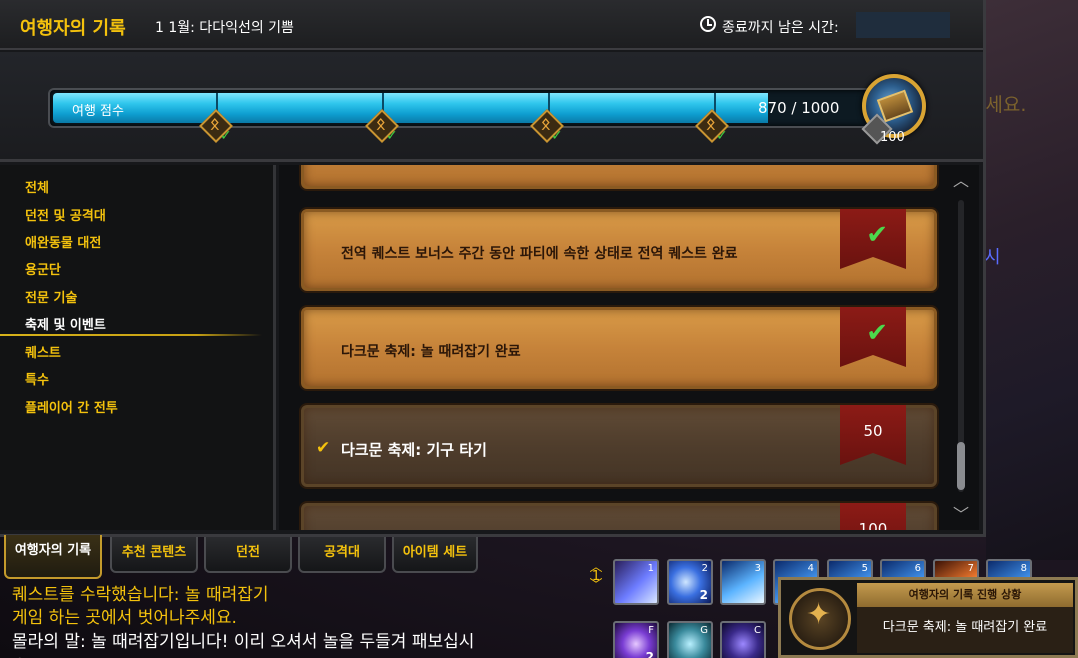  I want to click on activity-text: 전역 퀘스트 보너스 주간 동안 파티에 속한 상태로 전역 퀘스트 완료, so click(539, 254).